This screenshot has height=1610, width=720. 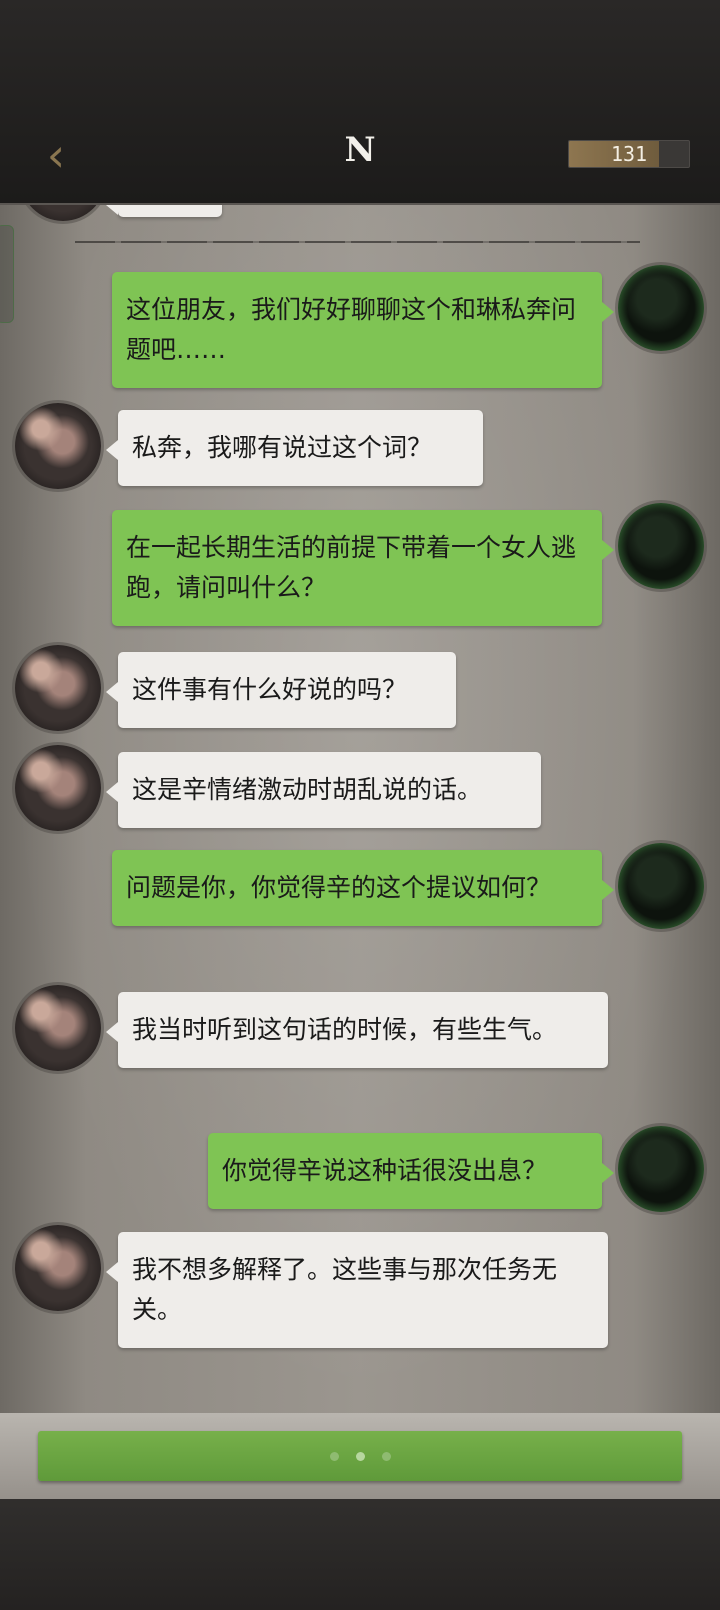 I want to click on message-bubble-player: 问题是你，你觉得辛的这个提议如何？, so click(x=363, y=888).